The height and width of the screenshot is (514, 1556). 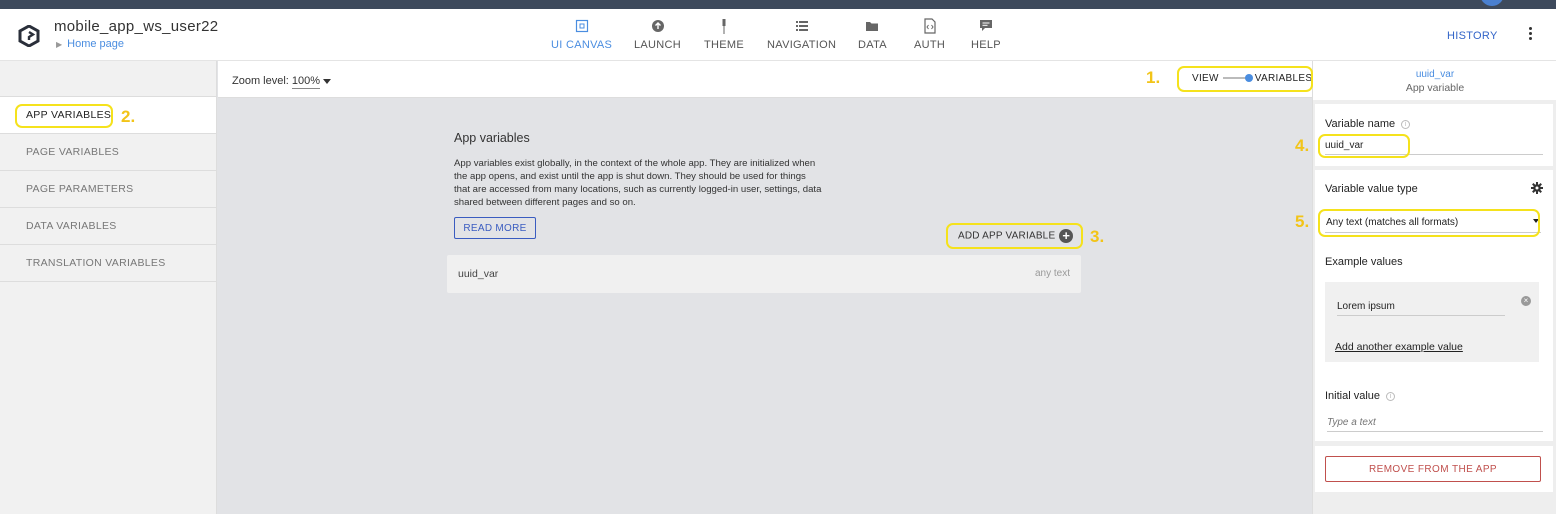 What do you see at coordinates (929, 26) in the screenshot?
I see `document-code-icon` at bounding box center [929, 26].